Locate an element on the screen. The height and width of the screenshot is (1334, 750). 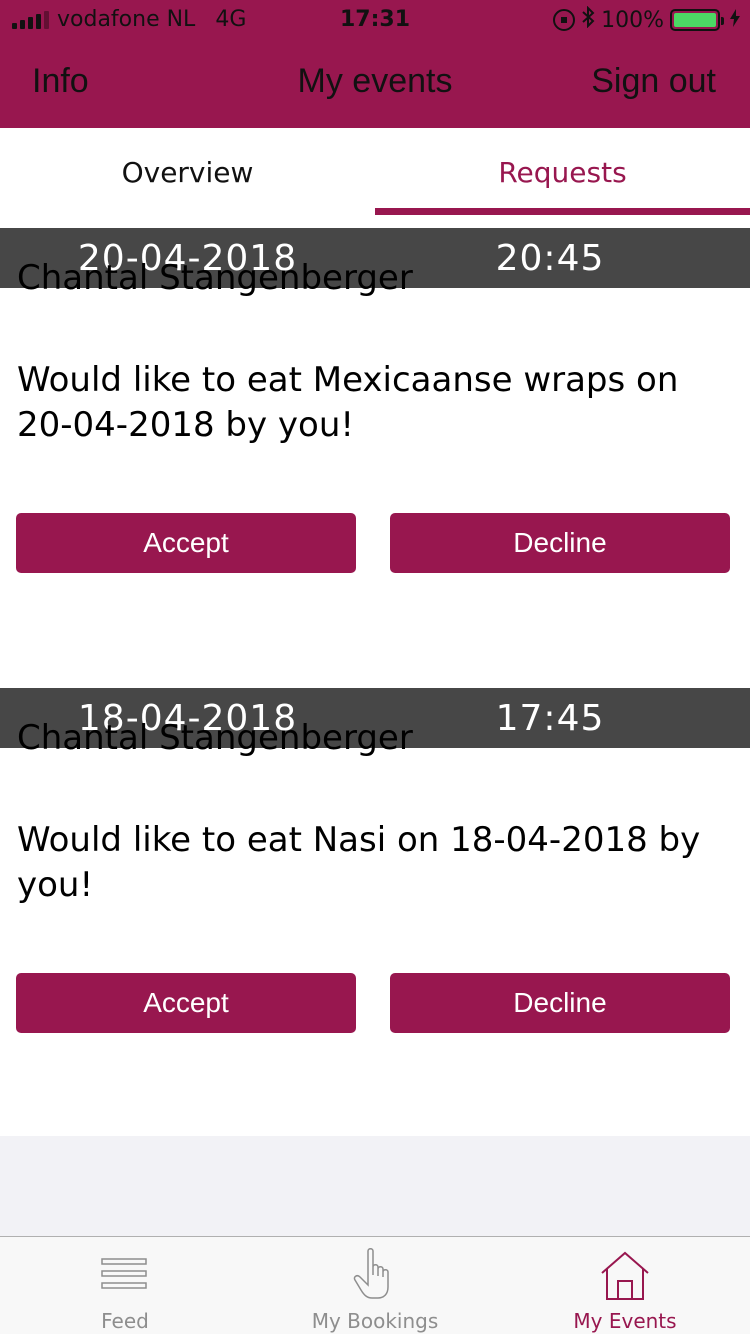
list-footer-background is located at coordinates (375, 1186).